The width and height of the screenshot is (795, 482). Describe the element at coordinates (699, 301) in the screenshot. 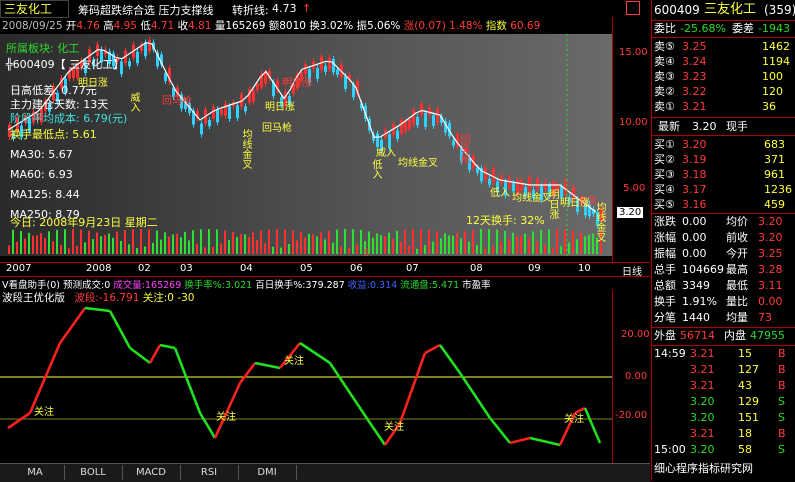

I see `stat-value: 1.91%` at that location.